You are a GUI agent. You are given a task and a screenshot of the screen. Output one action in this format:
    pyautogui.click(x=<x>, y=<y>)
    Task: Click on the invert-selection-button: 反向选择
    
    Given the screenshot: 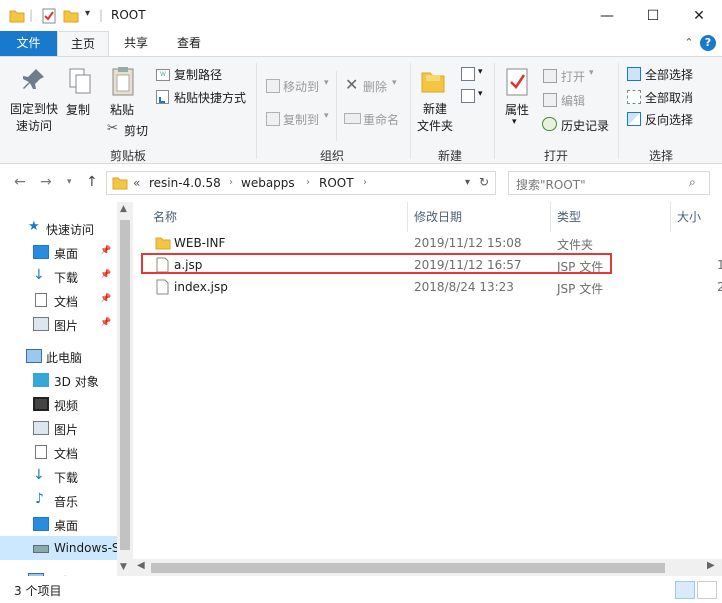 What is the action you would take?
    pyautogui.click(x=669, y=119)
    